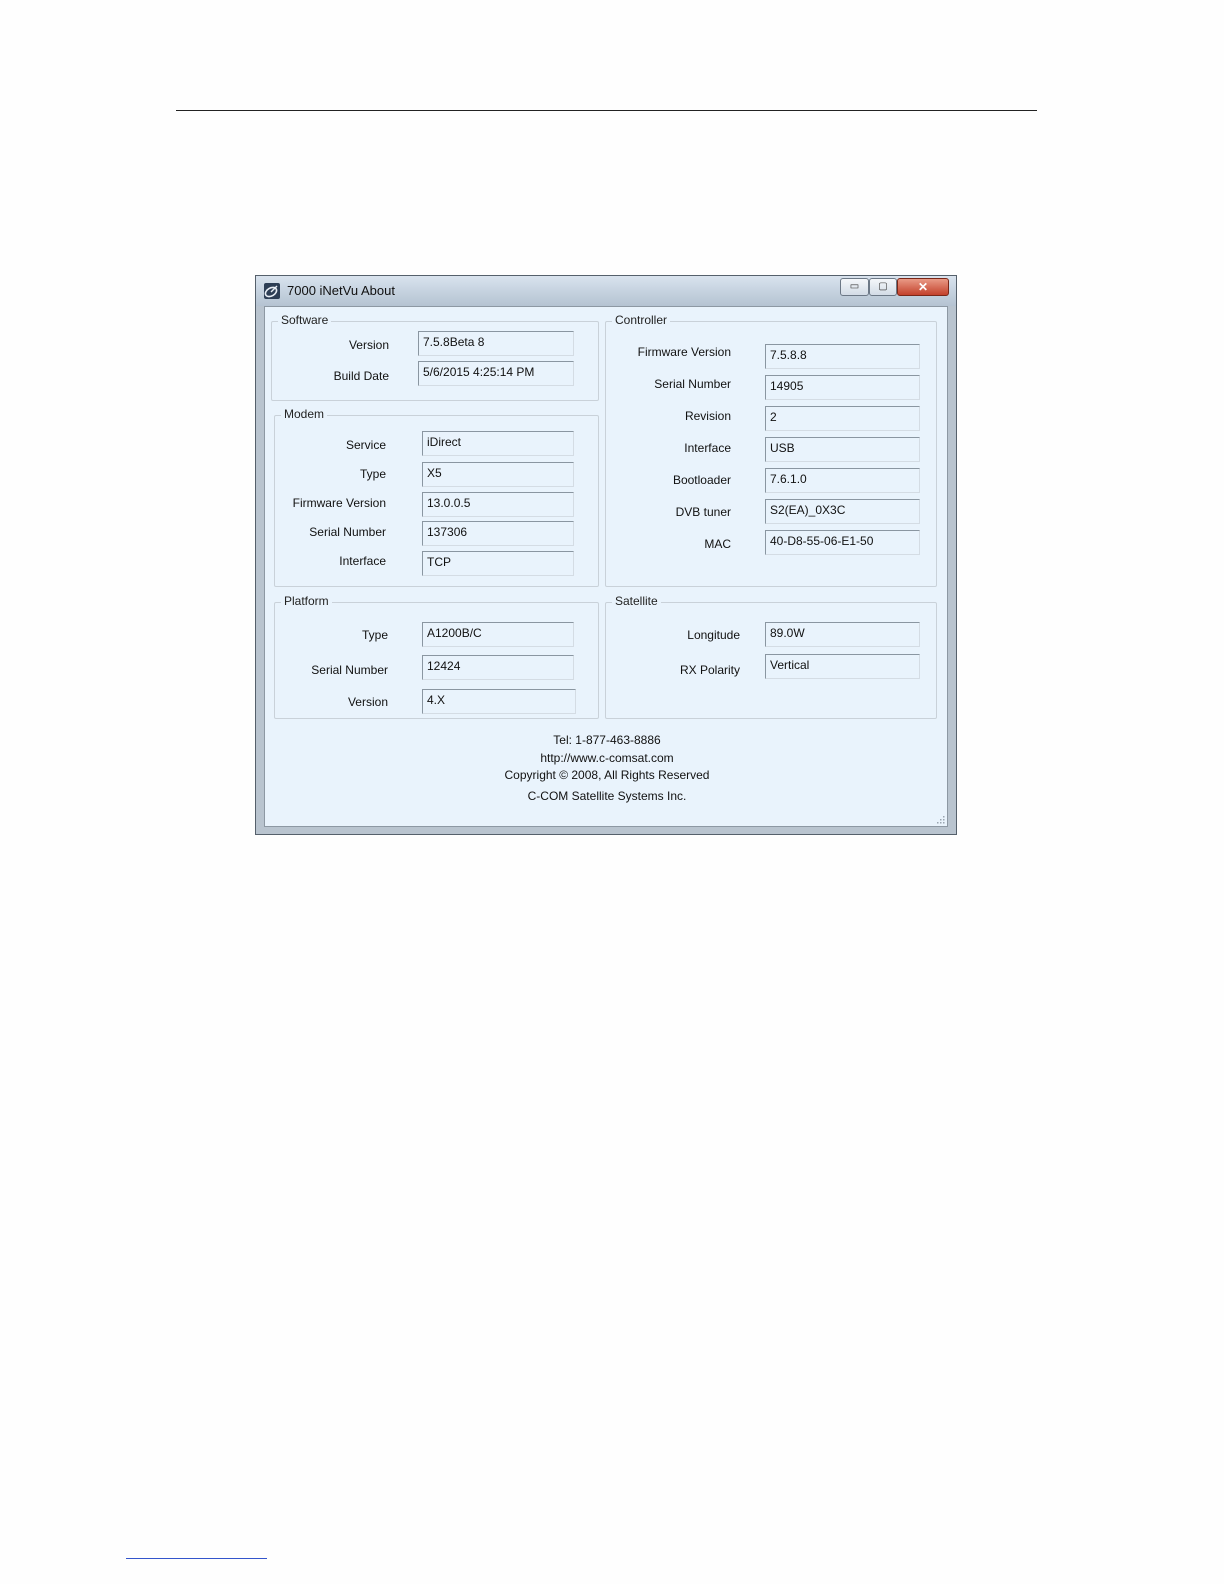 The image size is (1224, 1584). I want to click on modem-firmware-label: Firmware Version, so click(339, 503).